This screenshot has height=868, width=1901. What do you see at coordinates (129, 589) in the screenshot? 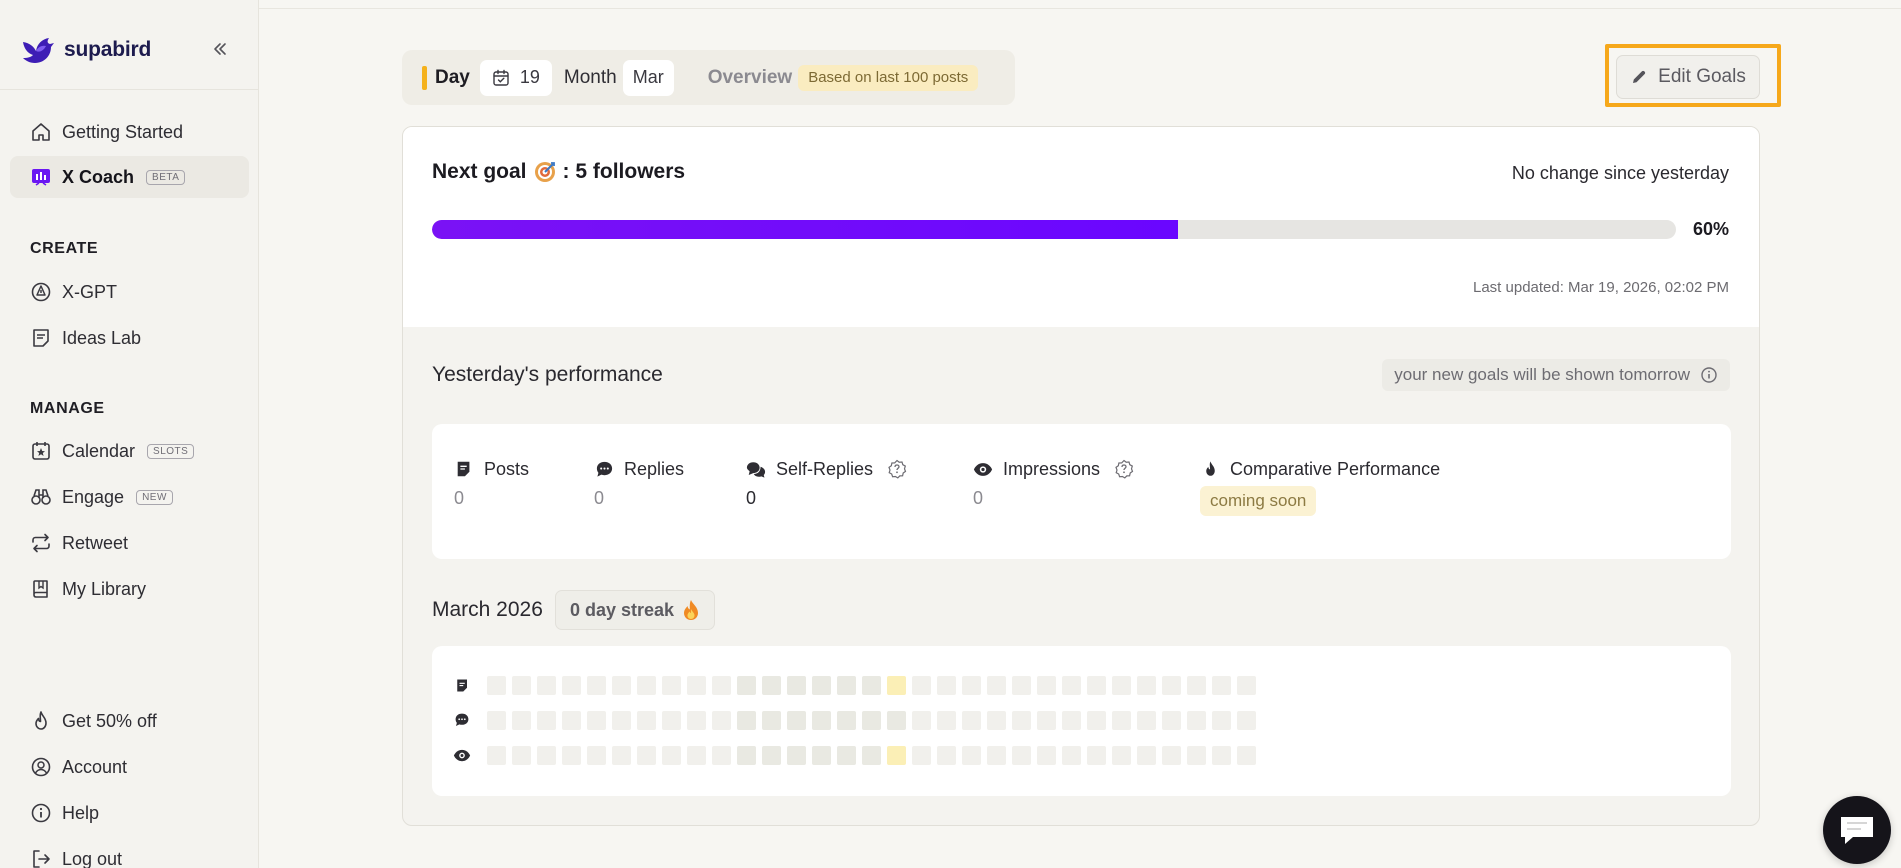
I see `sidebar-item-my-library: My Library` at bounding box center [129, 589].